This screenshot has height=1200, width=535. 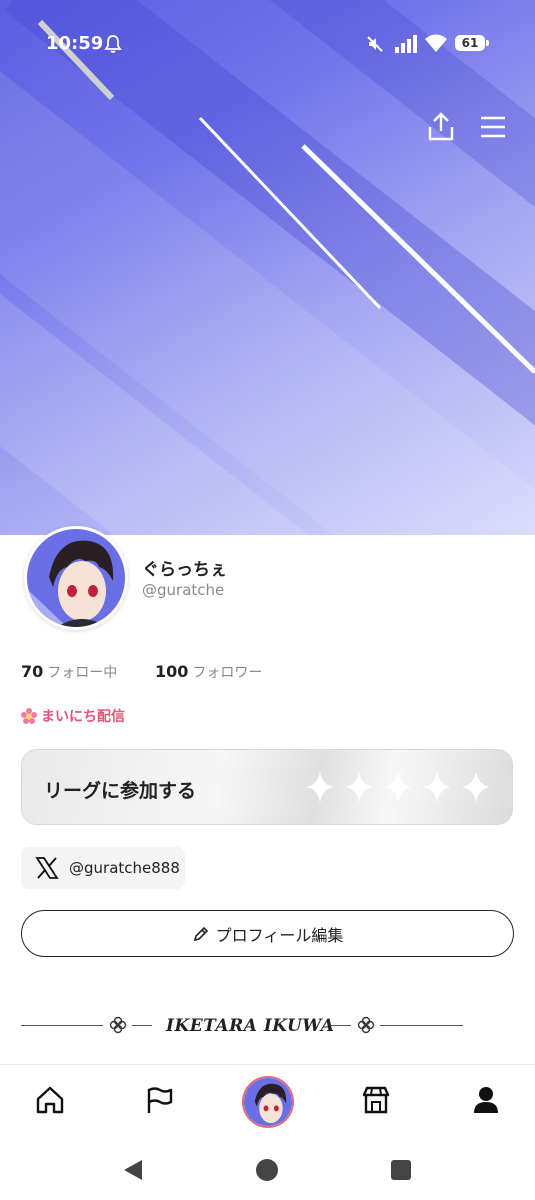 I want to click on user-handle: @guratche, so click(x=183, y=590).